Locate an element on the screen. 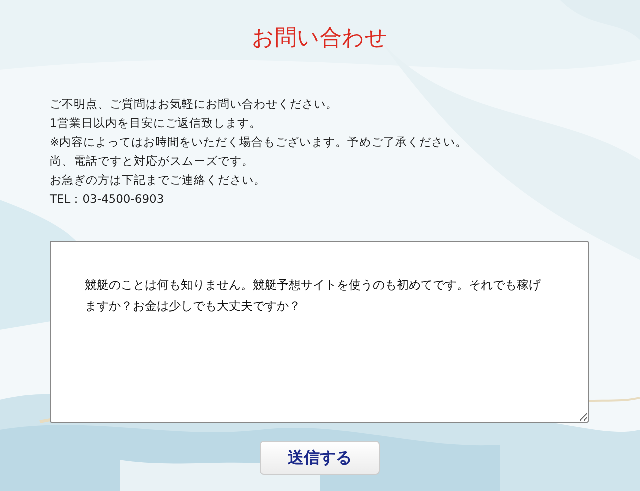 Image resolution: width=640 pixels, height=491 pixels. page-title: お問い合わせ is located at coordinates (320, 39).